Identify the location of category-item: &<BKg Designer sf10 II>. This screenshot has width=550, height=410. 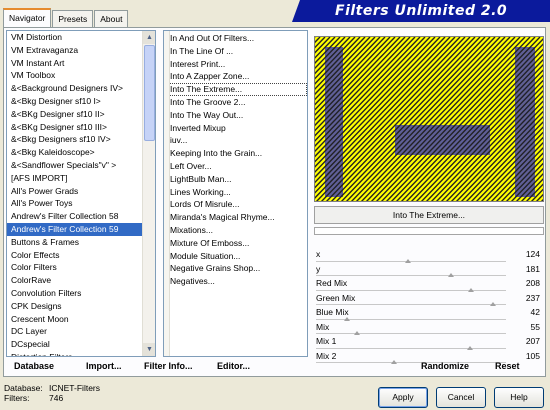
(81, 114).